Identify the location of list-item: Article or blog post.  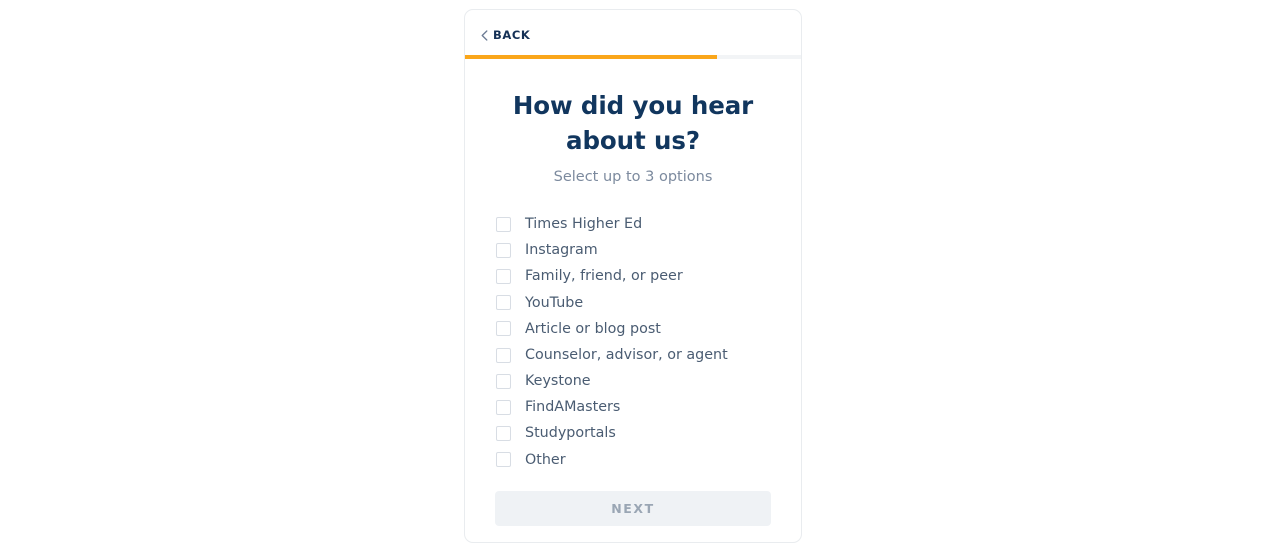
(633, 329).